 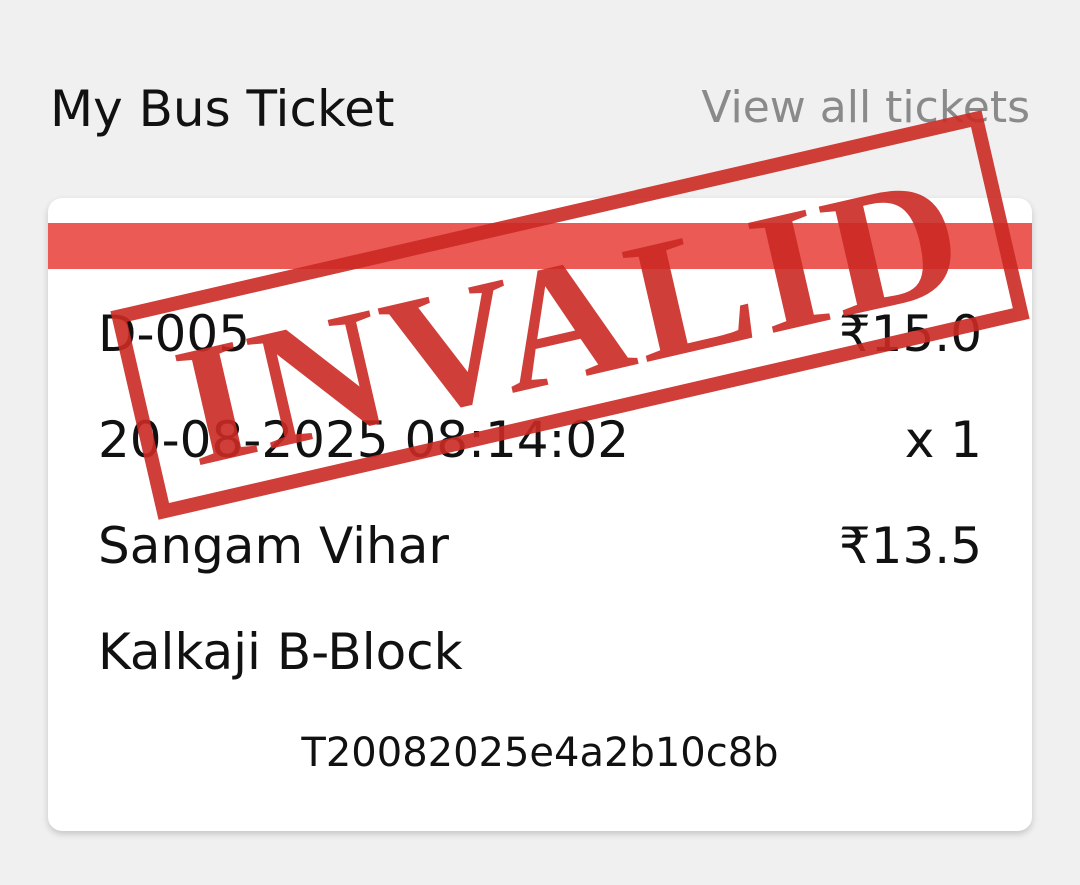 What do you see at coordinates (174, 334) in the screenshot?
I see `route-number: D-005` at bounding box center [174, 334].